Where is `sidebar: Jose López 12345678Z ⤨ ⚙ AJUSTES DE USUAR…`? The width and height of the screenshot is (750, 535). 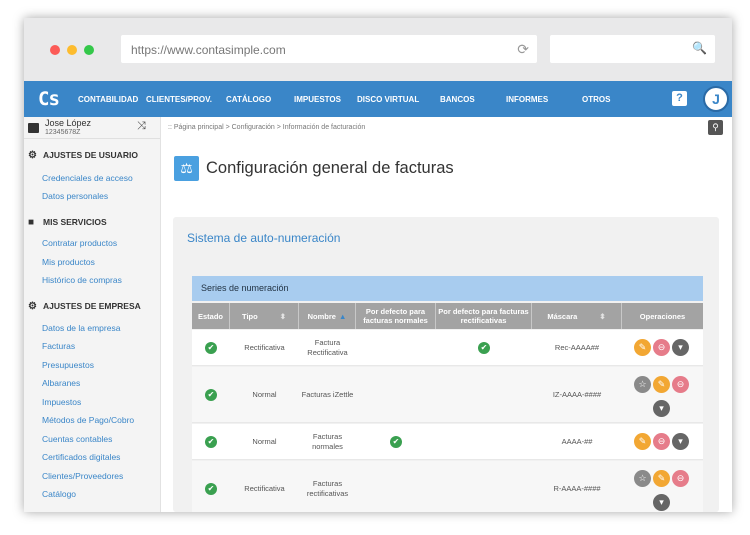
sidebar: Jose López 12345678Z ⤨ ⚙ AJUSTES DE USUAR… is located at coordinates (92, 314).